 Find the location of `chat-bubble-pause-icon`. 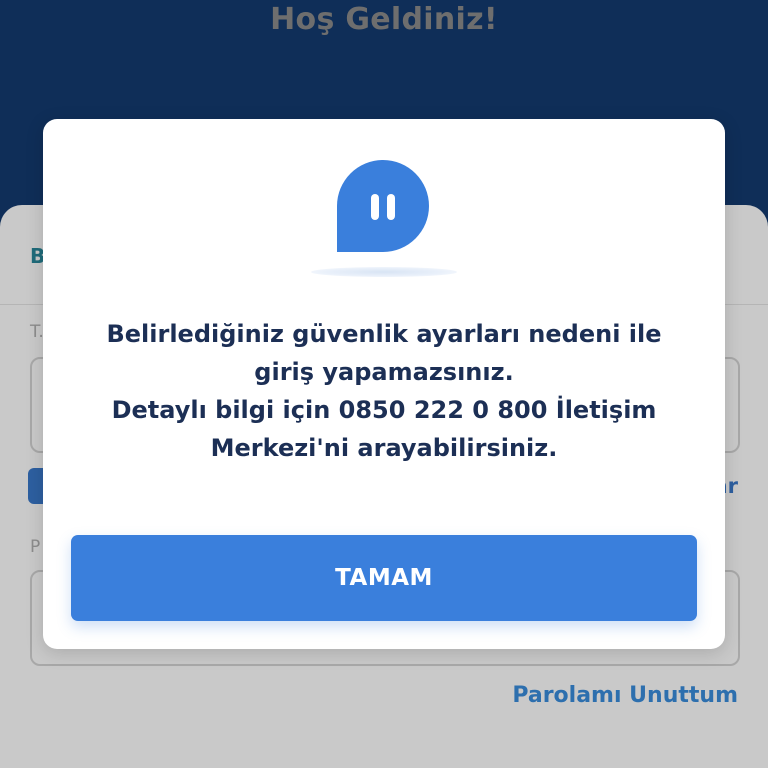

chat-bubble-pause-icon is located at coordinates (383, 206).